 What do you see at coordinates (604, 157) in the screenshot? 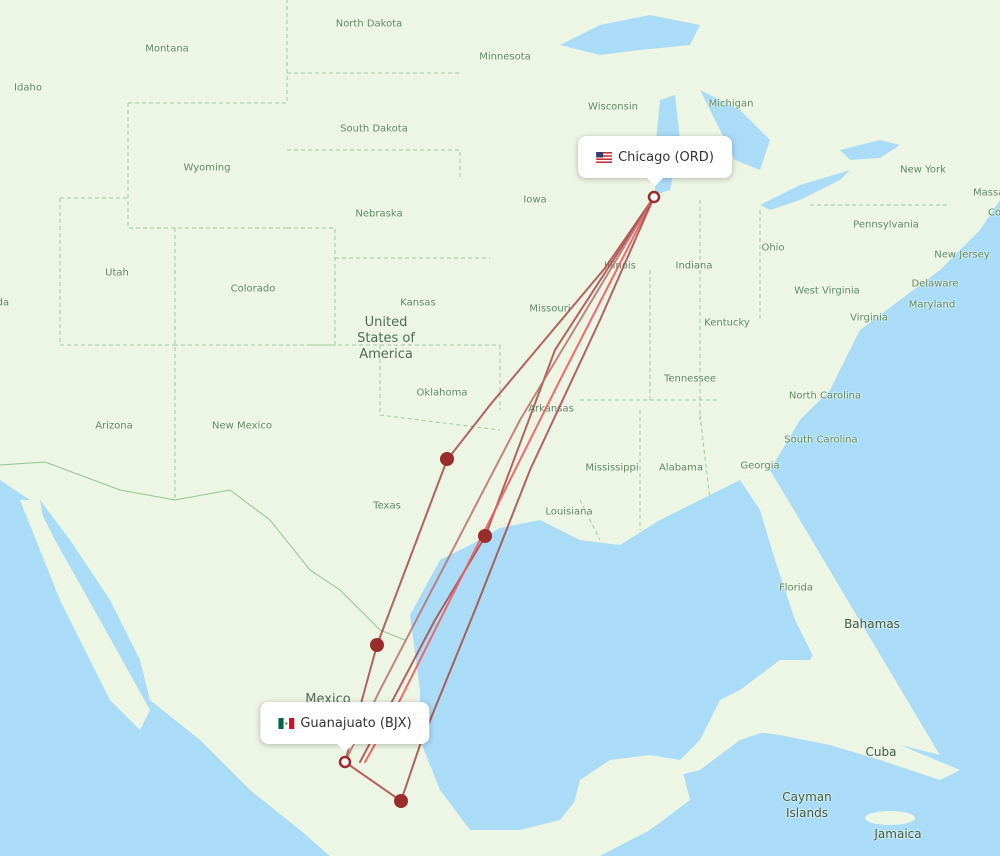
I see `us-flag-icon` at bounding box center [604, 157].